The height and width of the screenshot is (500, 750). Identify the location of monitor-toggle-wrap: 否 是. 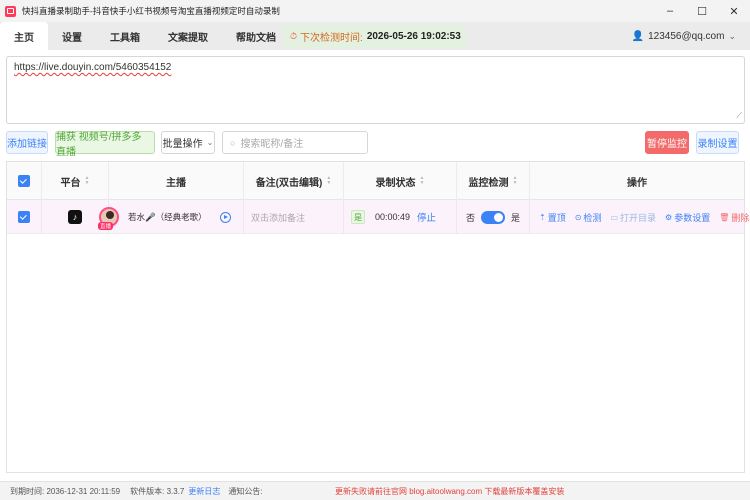
(493, 217).